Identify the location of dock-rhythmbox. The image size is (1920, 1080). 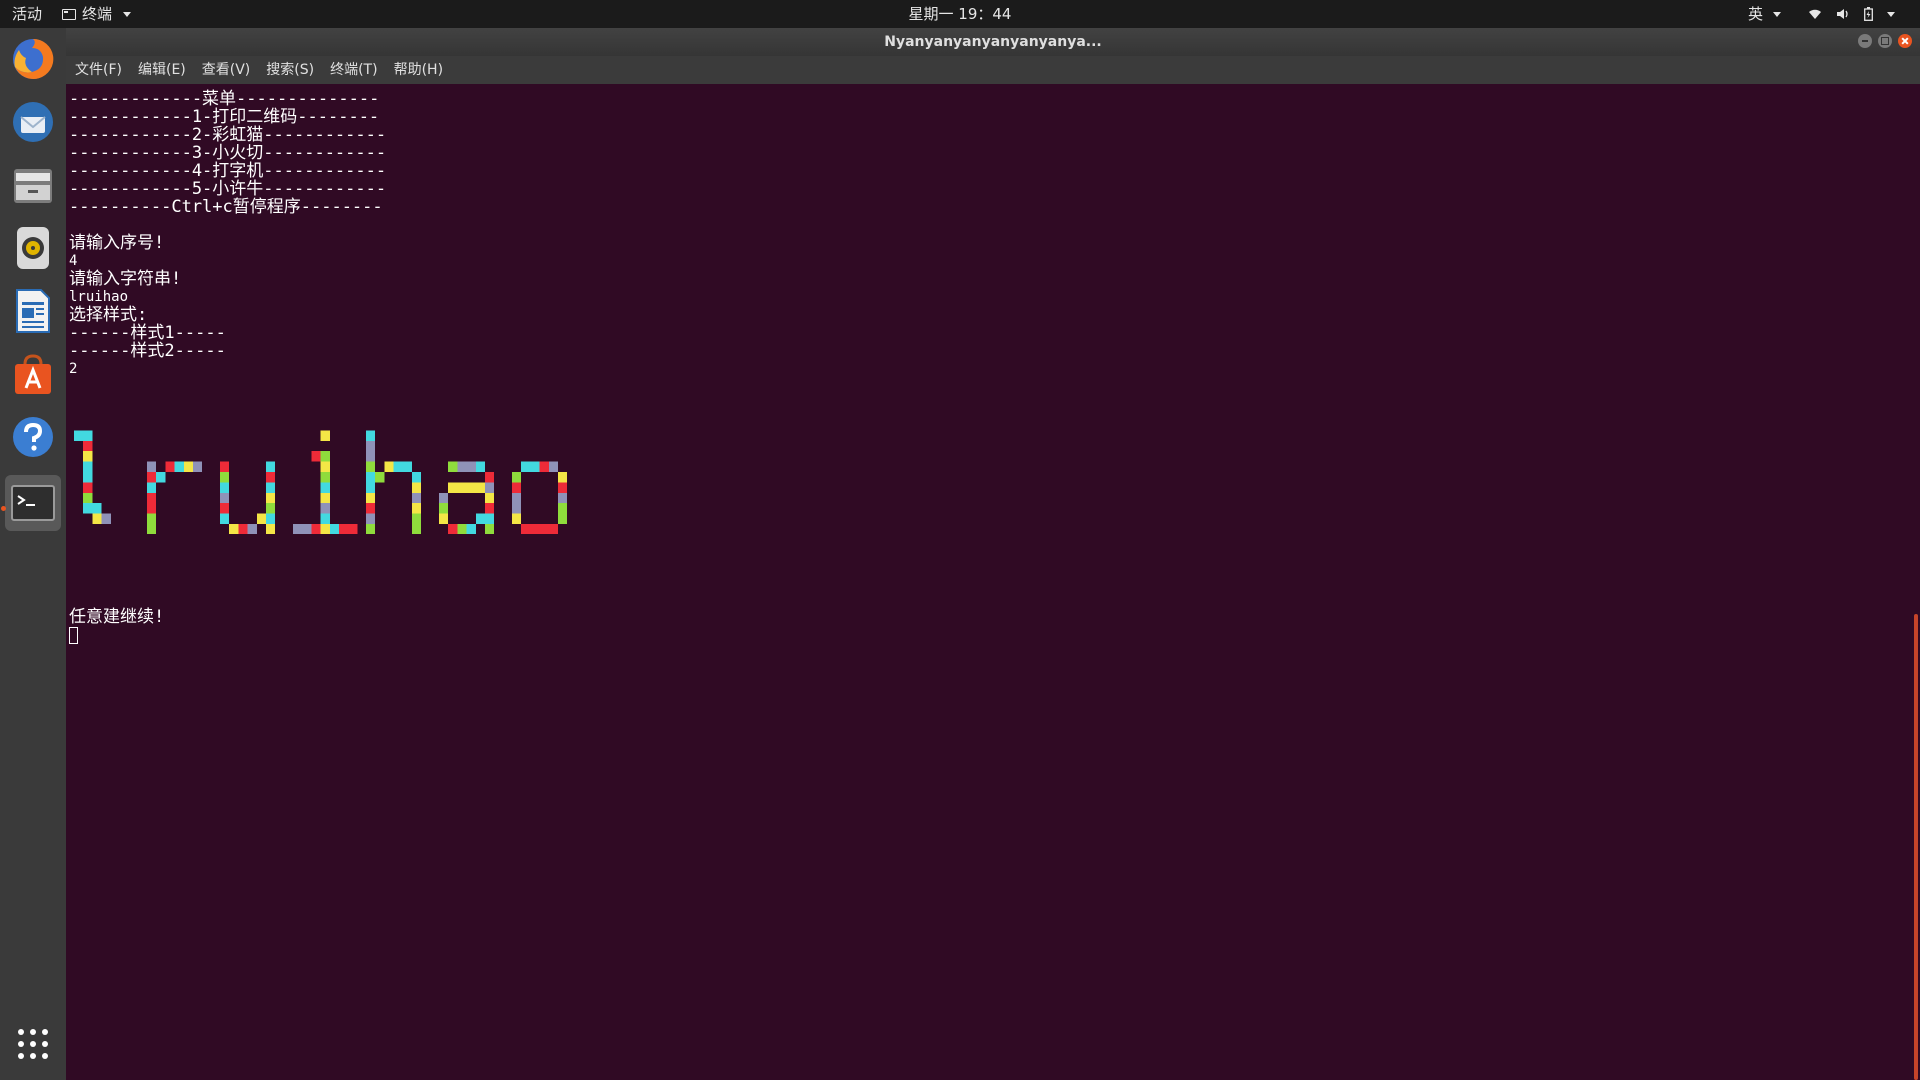
(33, 248).